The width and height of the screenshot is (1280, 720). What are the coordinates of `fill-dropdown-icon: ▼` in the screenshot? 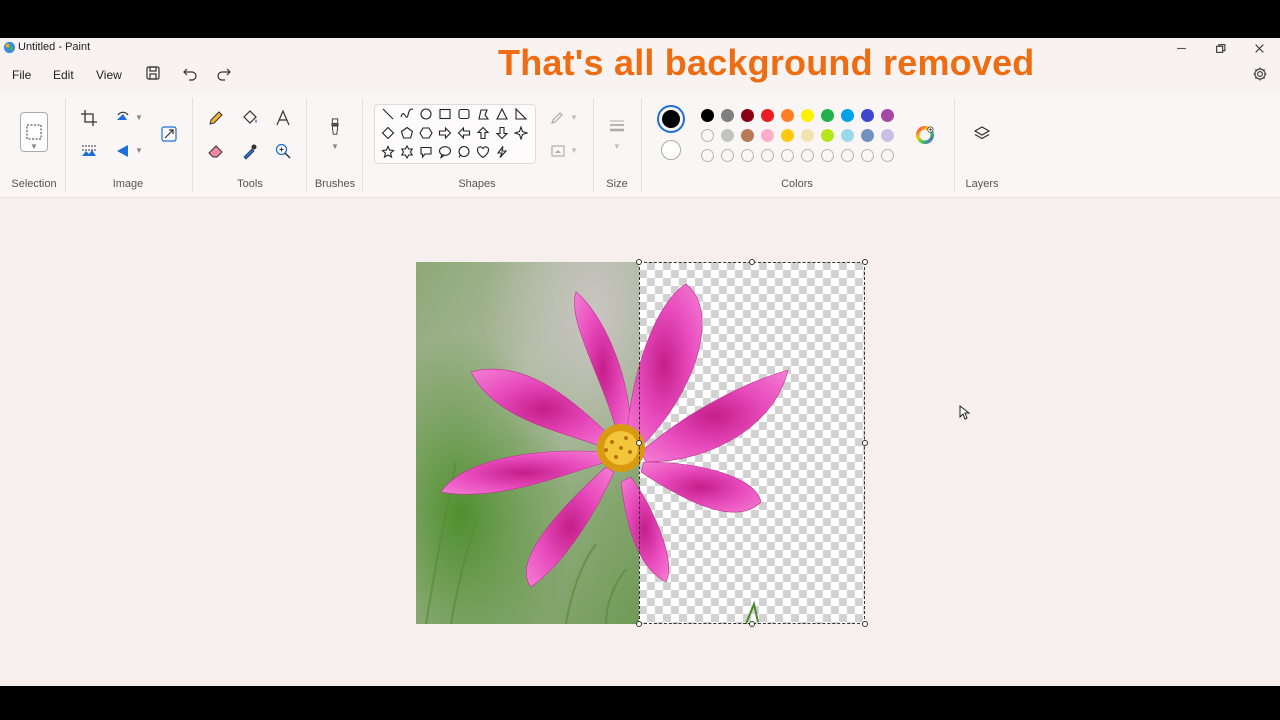 It's located at (574, 150).